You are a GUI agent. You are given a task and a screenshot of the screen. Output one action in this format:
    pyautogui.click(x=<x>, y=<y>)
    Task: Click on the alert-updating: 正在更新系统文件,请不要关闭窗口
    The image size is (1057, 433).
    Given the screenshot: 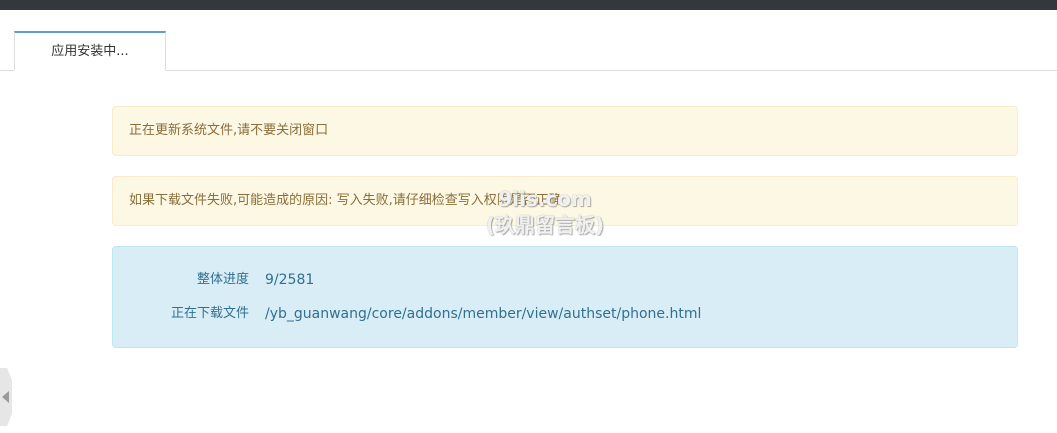 What is the action you would take?
    pyautogui.click(x=565, y=131)
    